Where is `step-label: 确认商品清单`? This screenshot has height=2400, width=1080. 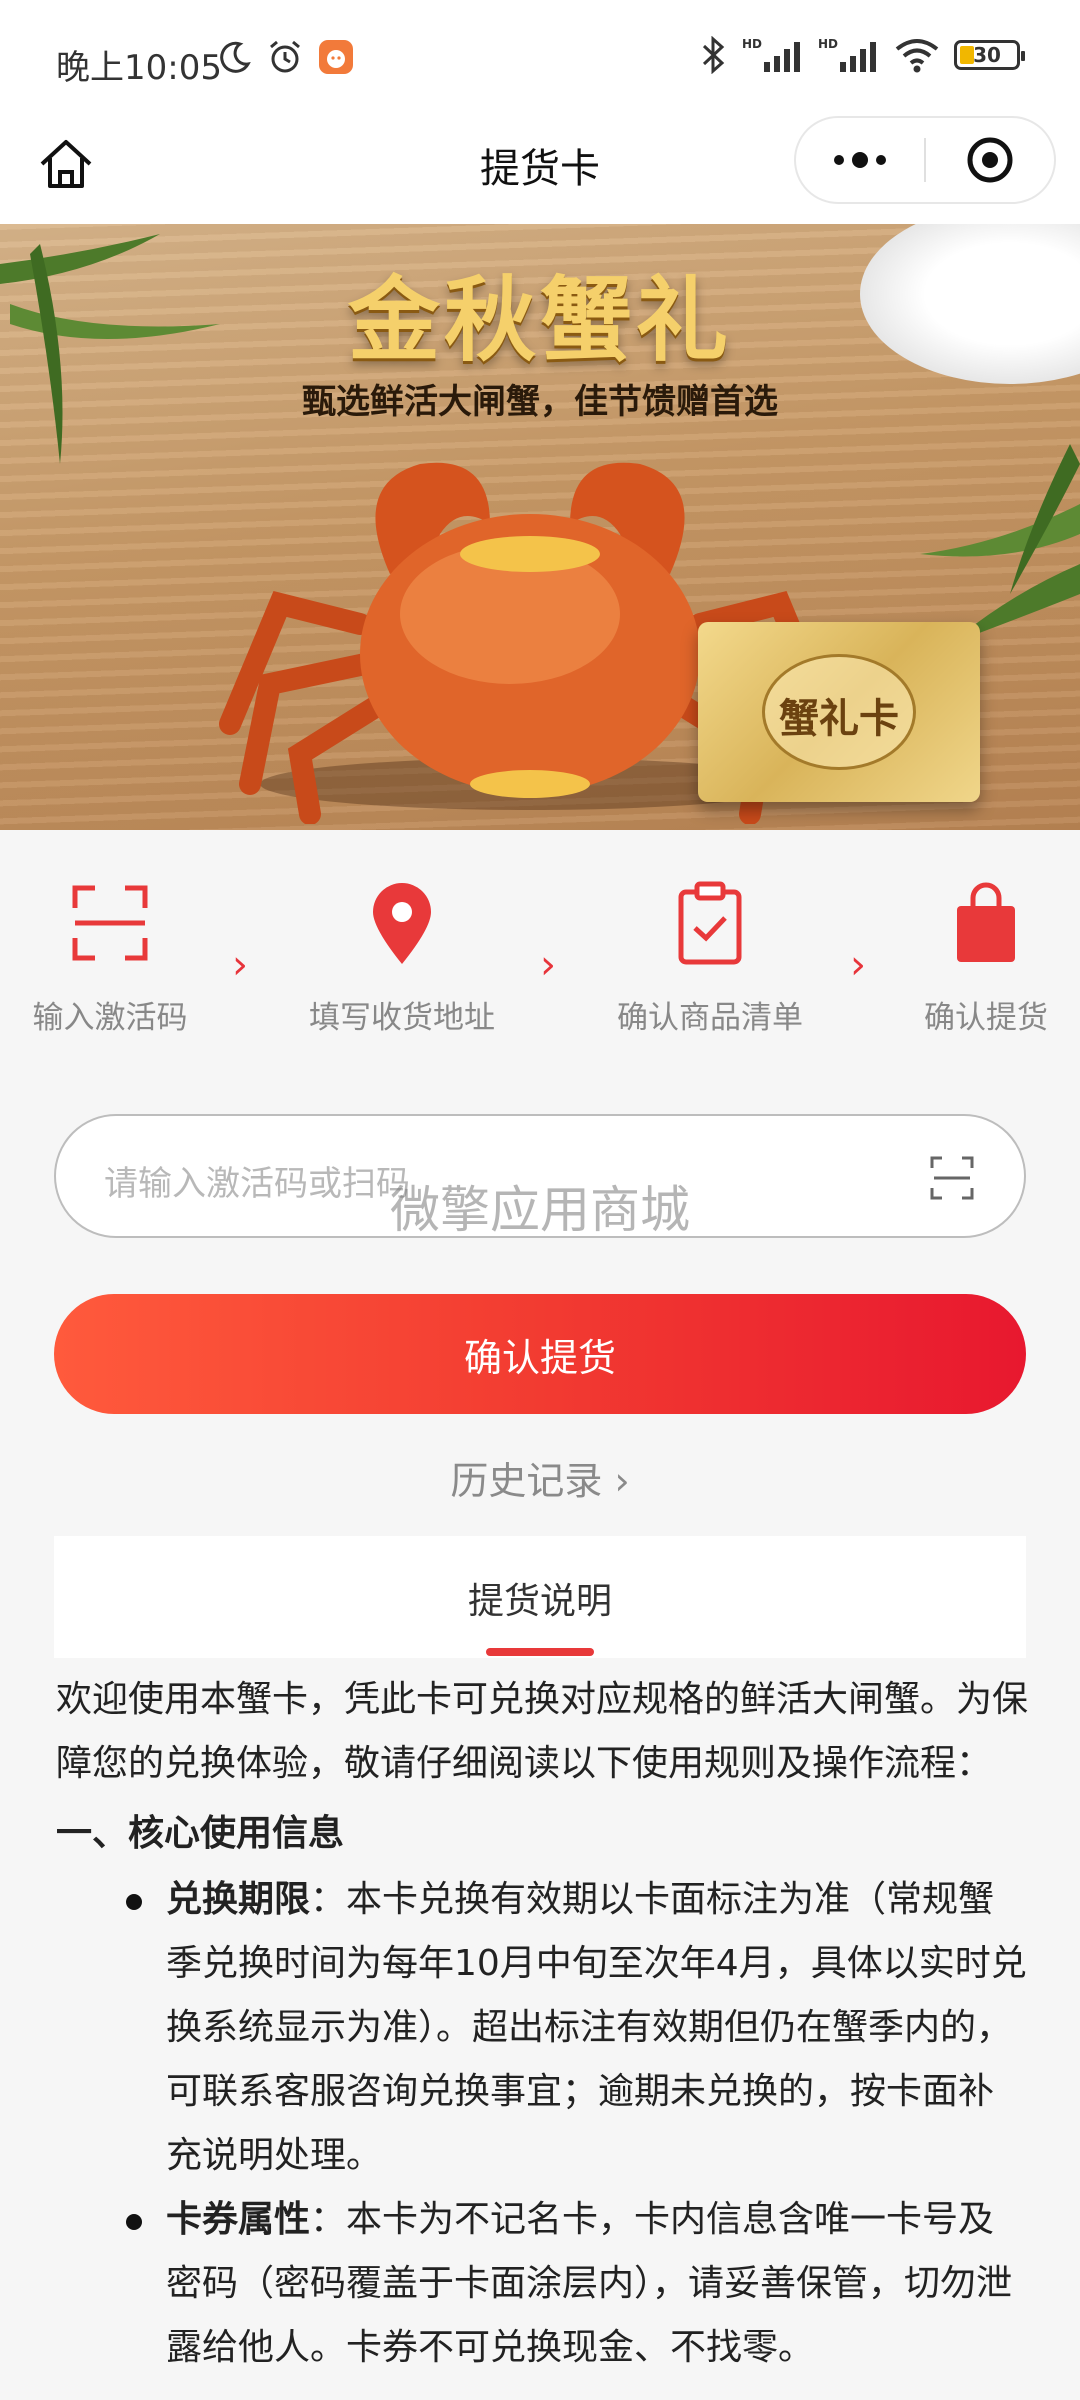
step-label: 确认商品清单 is located at coordinates (710, 1018).